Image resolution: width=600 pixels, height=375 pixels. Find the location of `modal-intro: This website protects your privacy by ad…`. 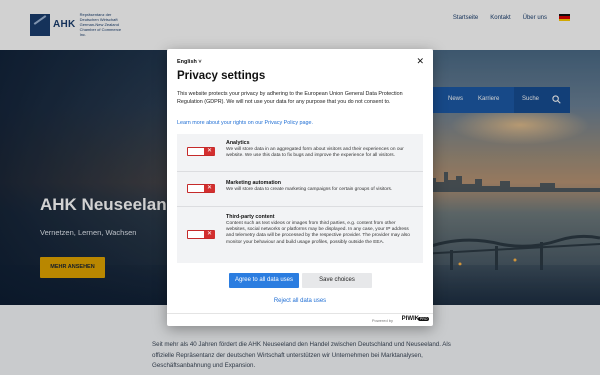

modal-intro: This website protects your privacy by ad… is located at coordinates (290, 98).